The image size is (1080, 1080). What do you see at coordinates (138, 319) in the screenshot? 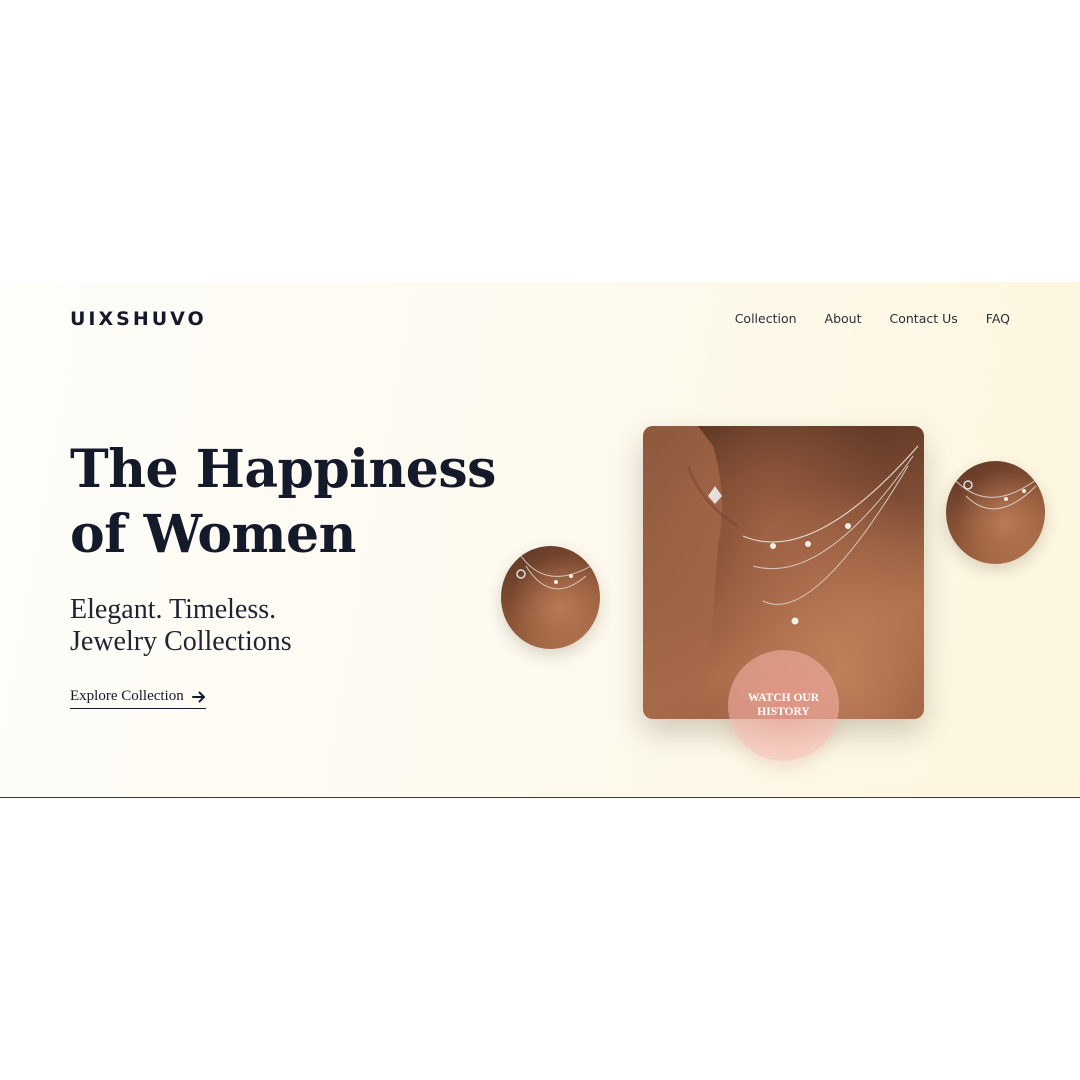
I see `brand-logo: UIXSHUVO` at bounding box center [138, 319].